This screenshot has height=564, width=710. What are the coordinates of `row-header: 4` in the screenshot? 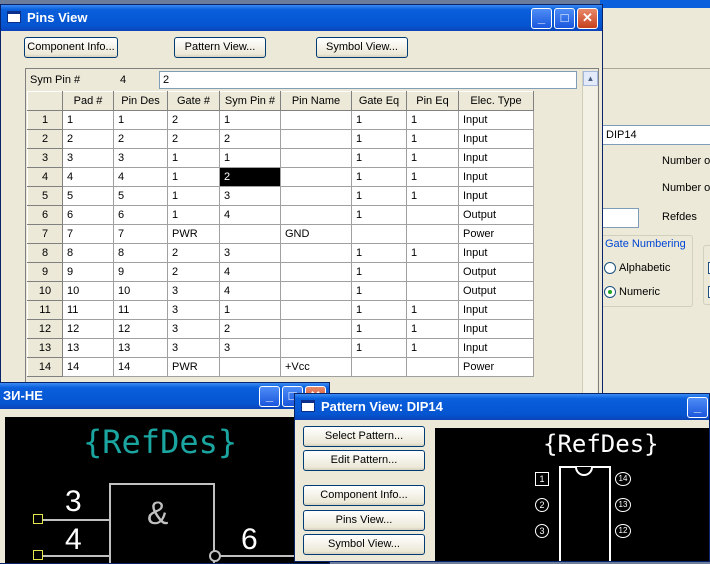 It's located at (45, 177).